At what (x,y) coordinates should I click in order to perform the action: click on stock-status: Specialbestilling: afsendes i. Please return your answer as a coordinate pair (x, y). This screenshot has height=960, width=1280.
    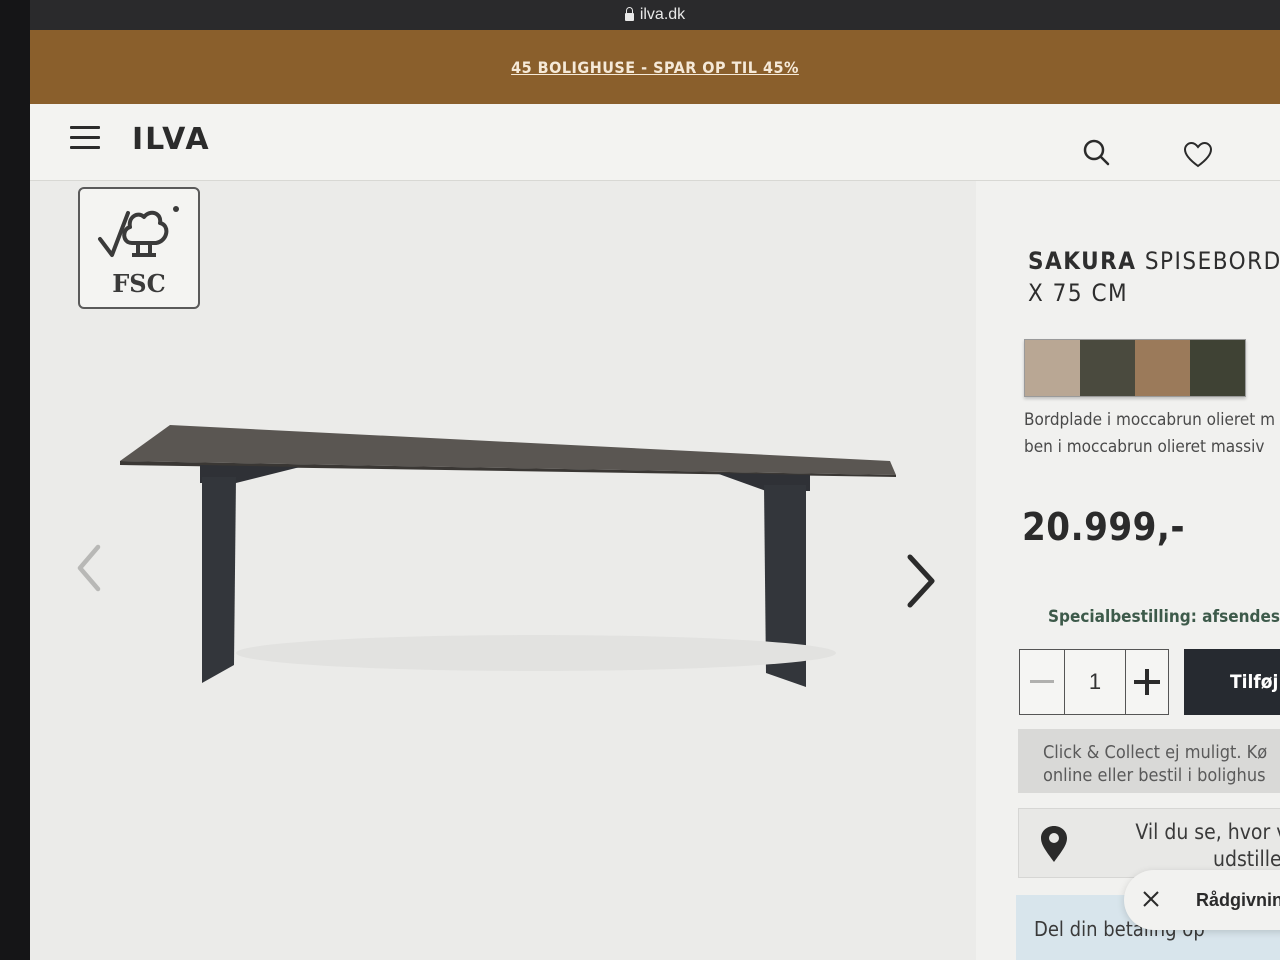
    Looking at the image, I should click on (1164, 617).